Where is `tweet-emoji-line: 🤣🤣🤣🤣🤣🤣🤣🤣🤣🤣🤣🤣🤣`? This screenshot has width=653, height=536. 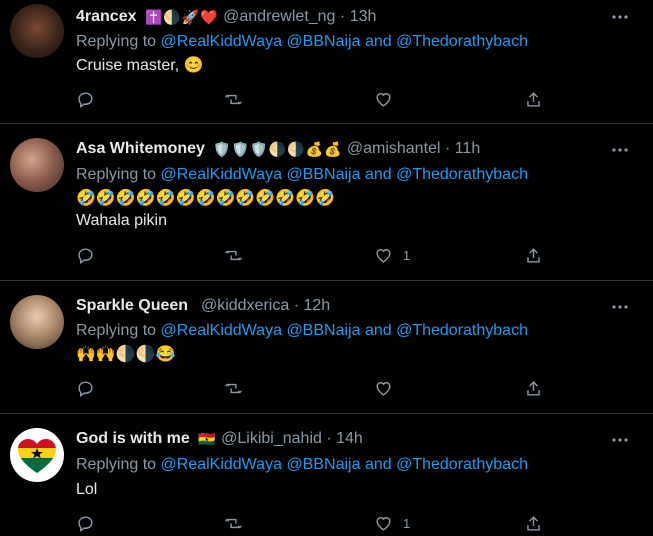 tweet-emoji-line: 🤣🤣🤣🤣🤣🤣🤣🤣🤣🤣🤣🤣🤣 is located at coordinates (205, 198).